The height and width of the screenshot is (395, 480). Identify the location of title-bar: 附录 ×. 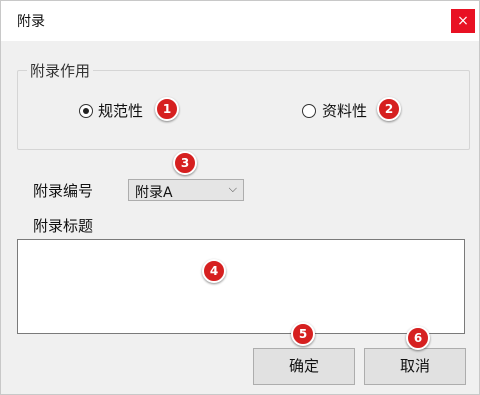
(240, 21).